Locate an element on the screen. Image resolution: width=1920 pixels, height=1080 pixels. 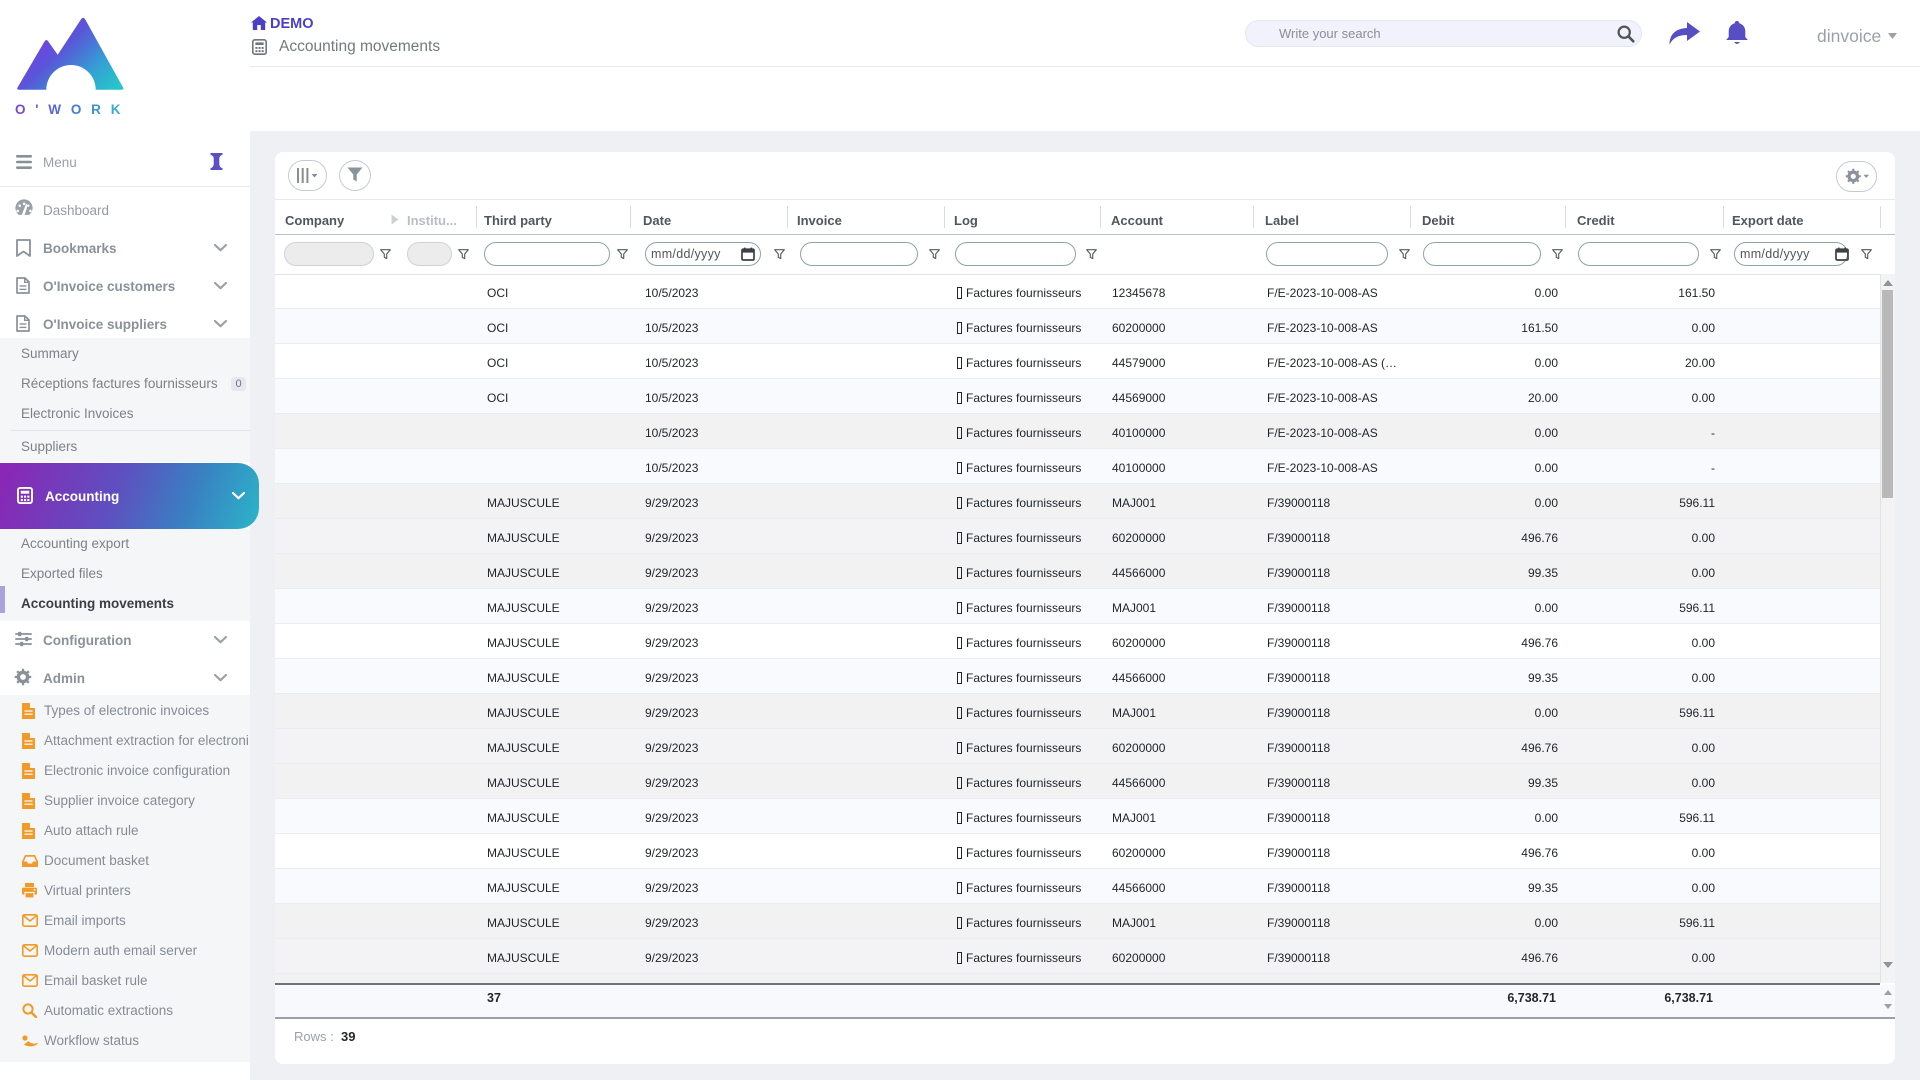
svg-text: O'WORK is located at coordinates (72, 109).